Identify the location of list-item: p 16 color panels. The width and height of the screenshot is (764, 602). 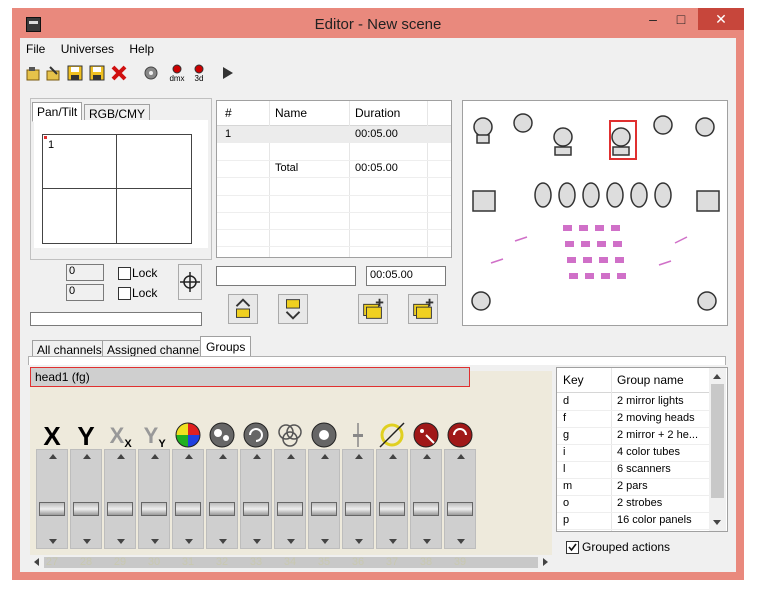
(633, 521).